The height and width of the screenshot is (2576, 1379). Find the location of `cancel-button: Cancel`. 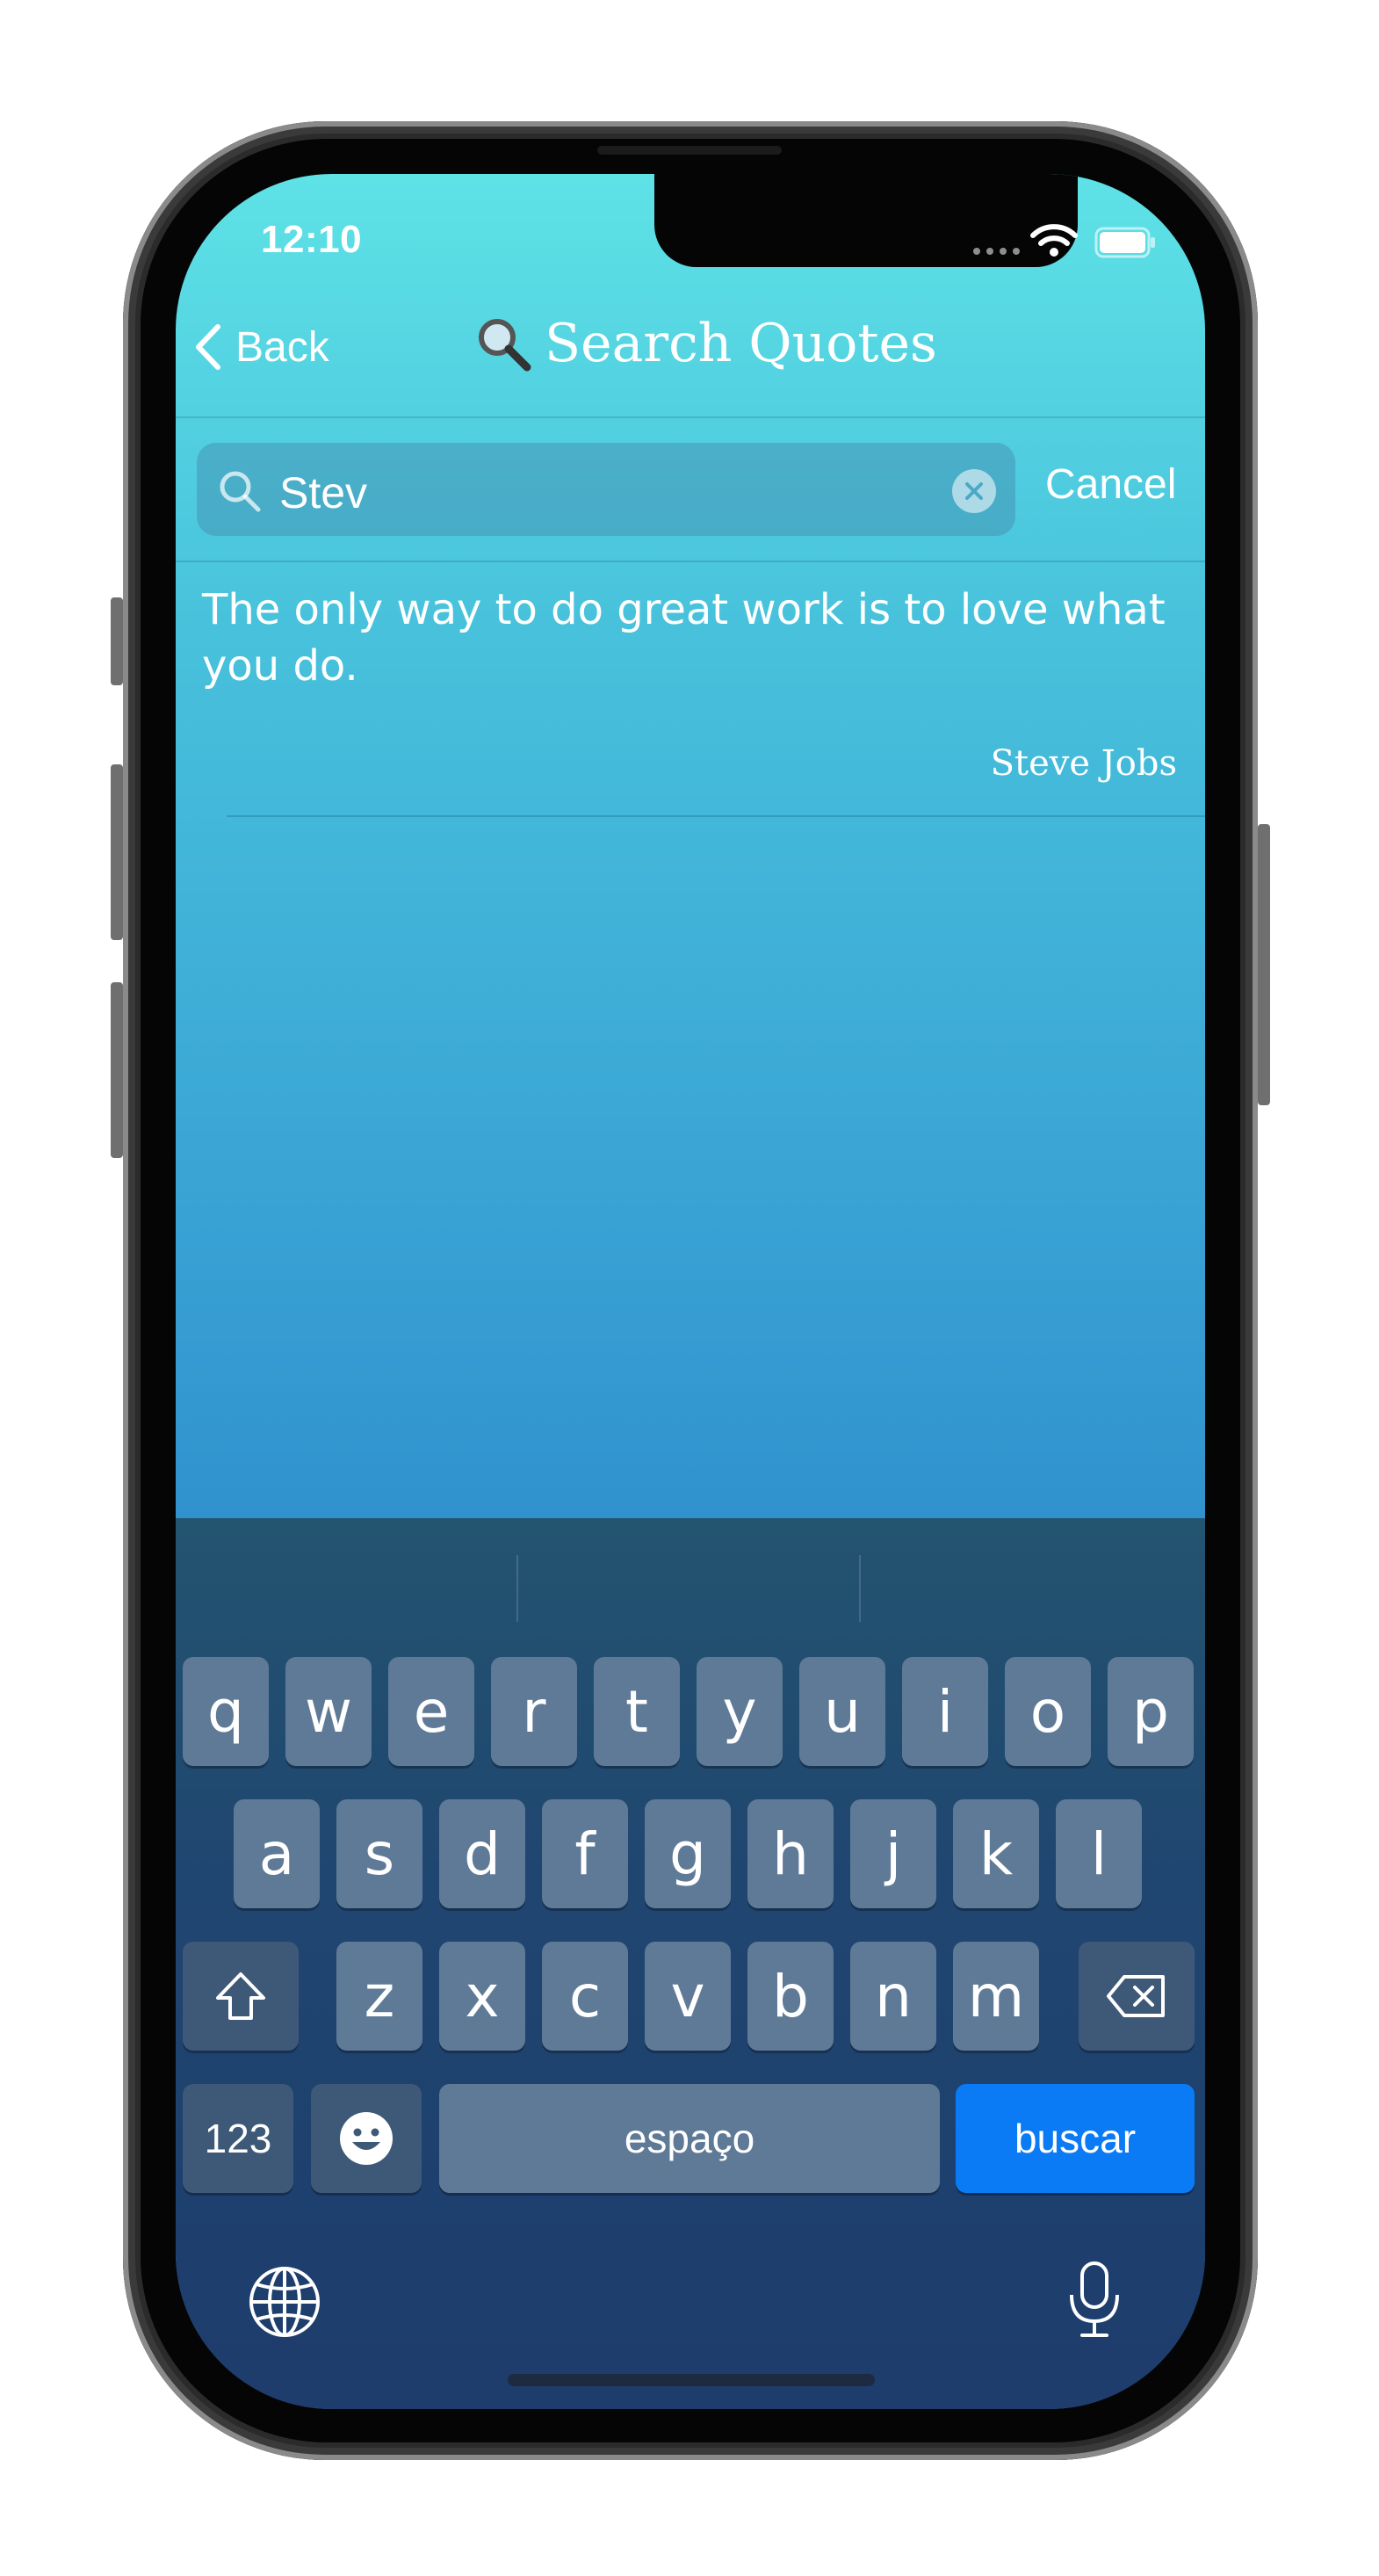

cancel-button: Cancel is located at coordinates (1110, 484).